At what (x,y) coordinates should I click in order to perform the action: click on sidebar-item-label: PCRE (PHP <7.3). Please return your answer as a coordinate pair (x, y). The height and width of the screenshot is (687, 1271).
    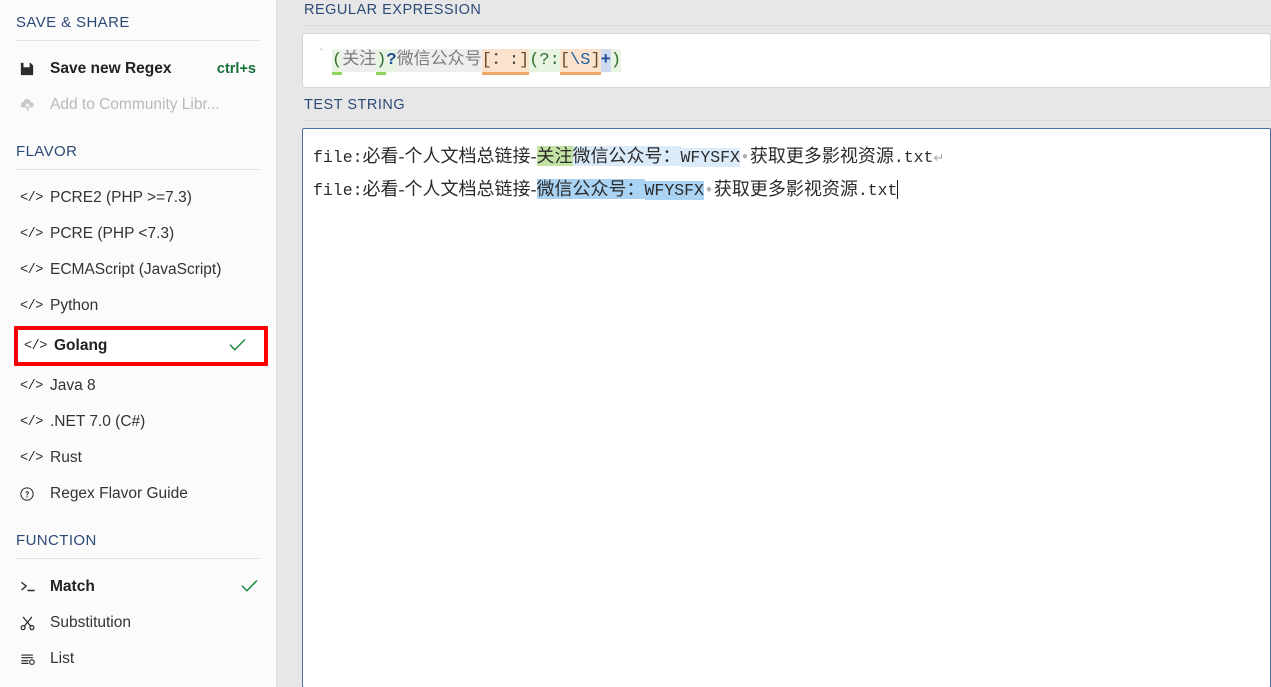
    Looking at the image, I should click on (112, 233).